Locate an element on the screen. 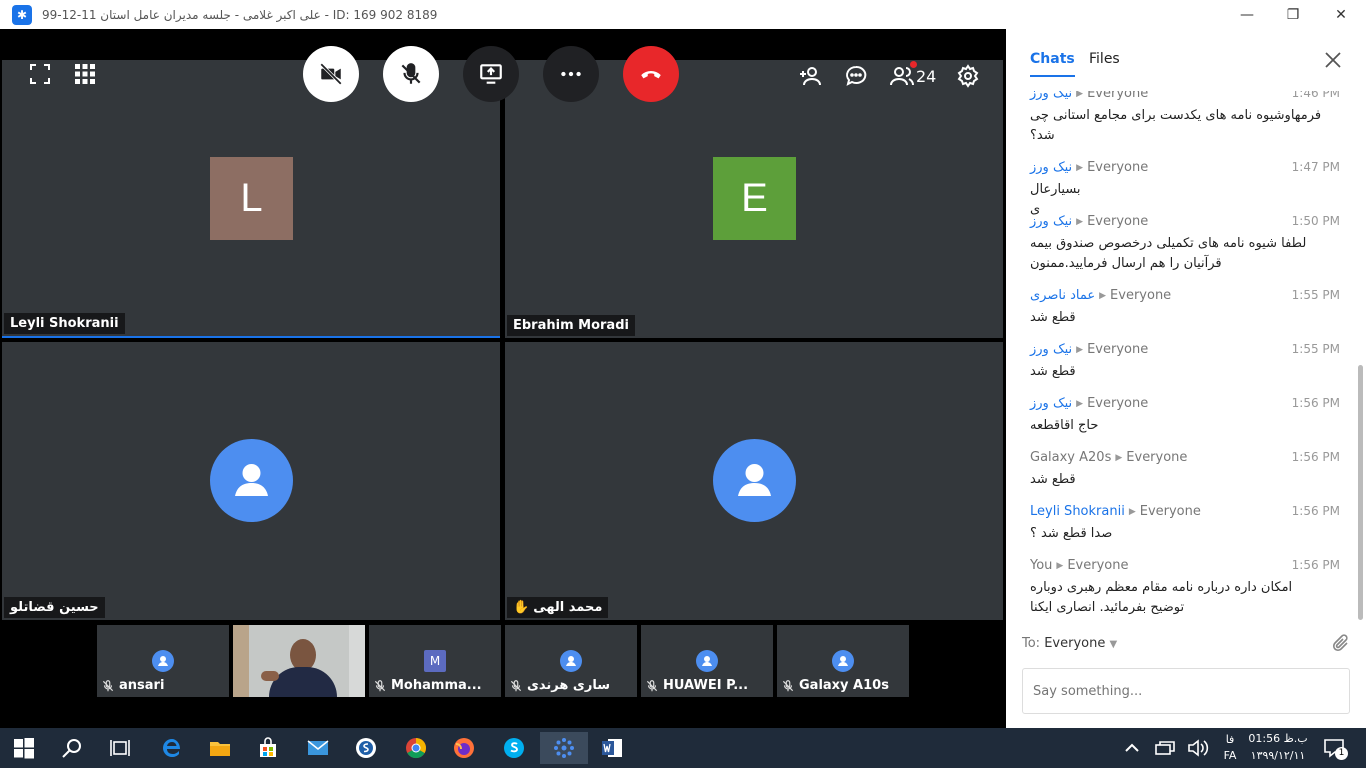 This screenshot has height=768, width=1366. file-explorer-icon is located at coordinates (220, 748).